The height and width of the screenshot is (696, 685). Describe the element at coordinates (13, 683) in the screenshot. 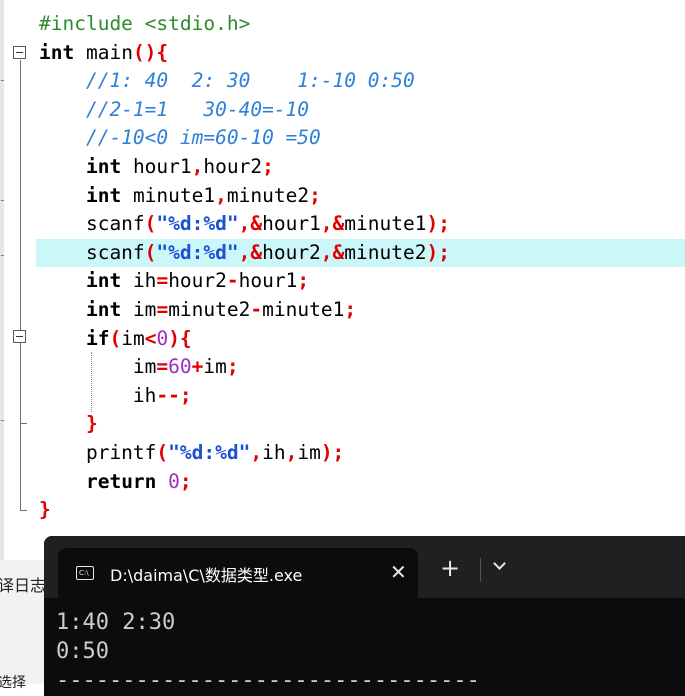

I see `select-label: 选择` at that location.